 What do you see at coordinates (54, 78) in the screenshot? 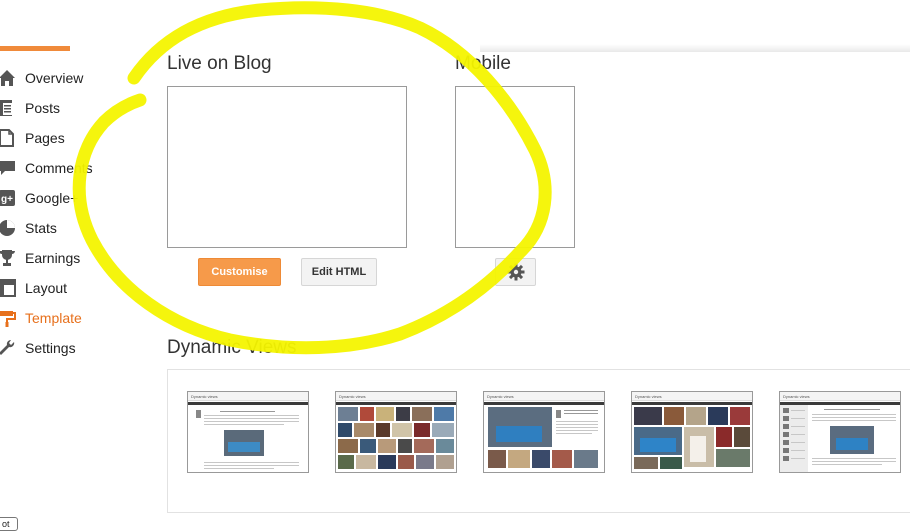
I see `sidebar-item-label: Overview` at bounding box center [54, 78].